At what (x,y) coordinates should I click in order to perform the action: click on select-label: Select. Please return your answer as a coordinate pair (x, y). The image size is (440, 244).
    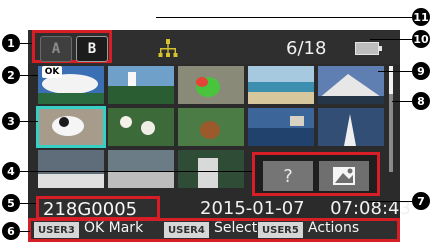
    Looking at the image, I should click on (236, 228).